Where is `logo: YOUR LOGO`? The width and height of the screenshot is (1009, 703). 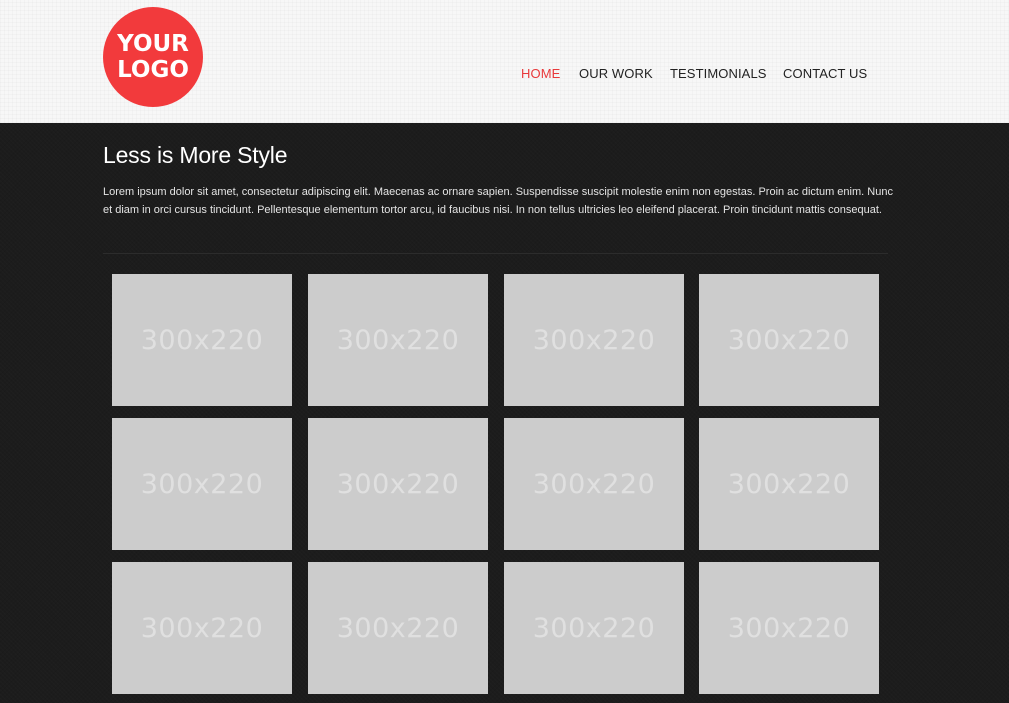 logo: YOUR LOGO is located at coordinates (153, 57).